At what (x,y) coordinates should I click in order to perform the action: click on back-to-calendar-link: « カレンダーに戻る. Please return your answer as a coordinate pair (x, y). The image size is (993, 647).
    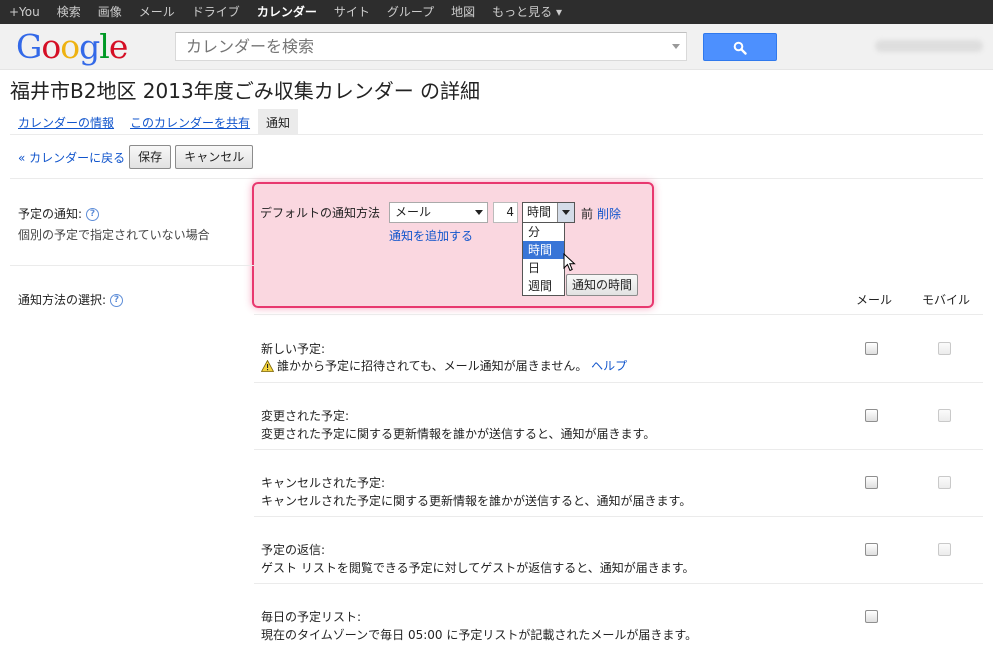
    Looking at the image, I should click on (71, 157).